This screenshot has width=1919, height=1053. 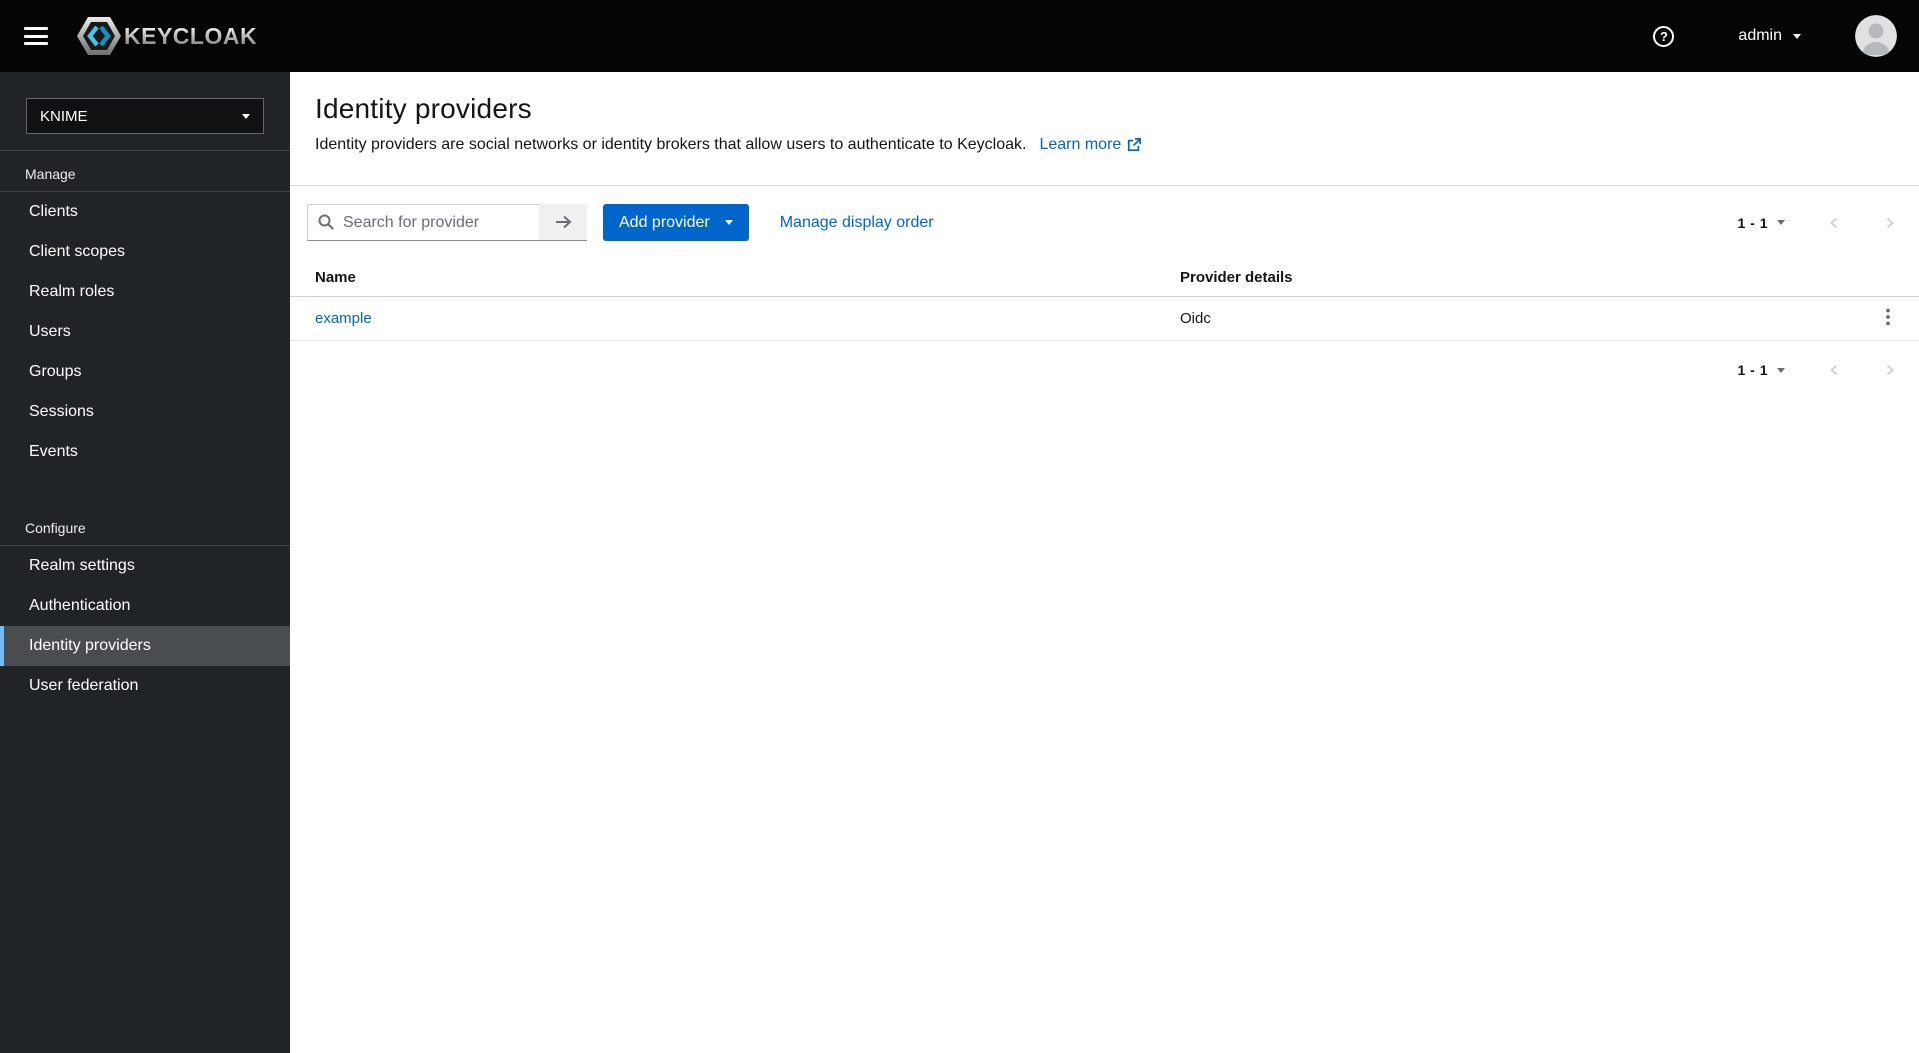 I want to click on sidebar-item-realm-settings: Realm settings, so click(x=145, y=566).